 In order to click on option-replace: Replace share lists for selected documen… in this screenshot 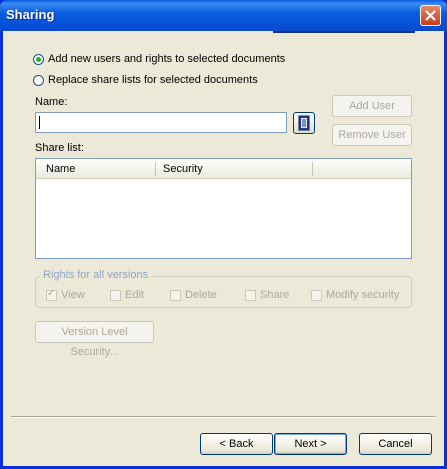, I will do `click(145, 80)`.